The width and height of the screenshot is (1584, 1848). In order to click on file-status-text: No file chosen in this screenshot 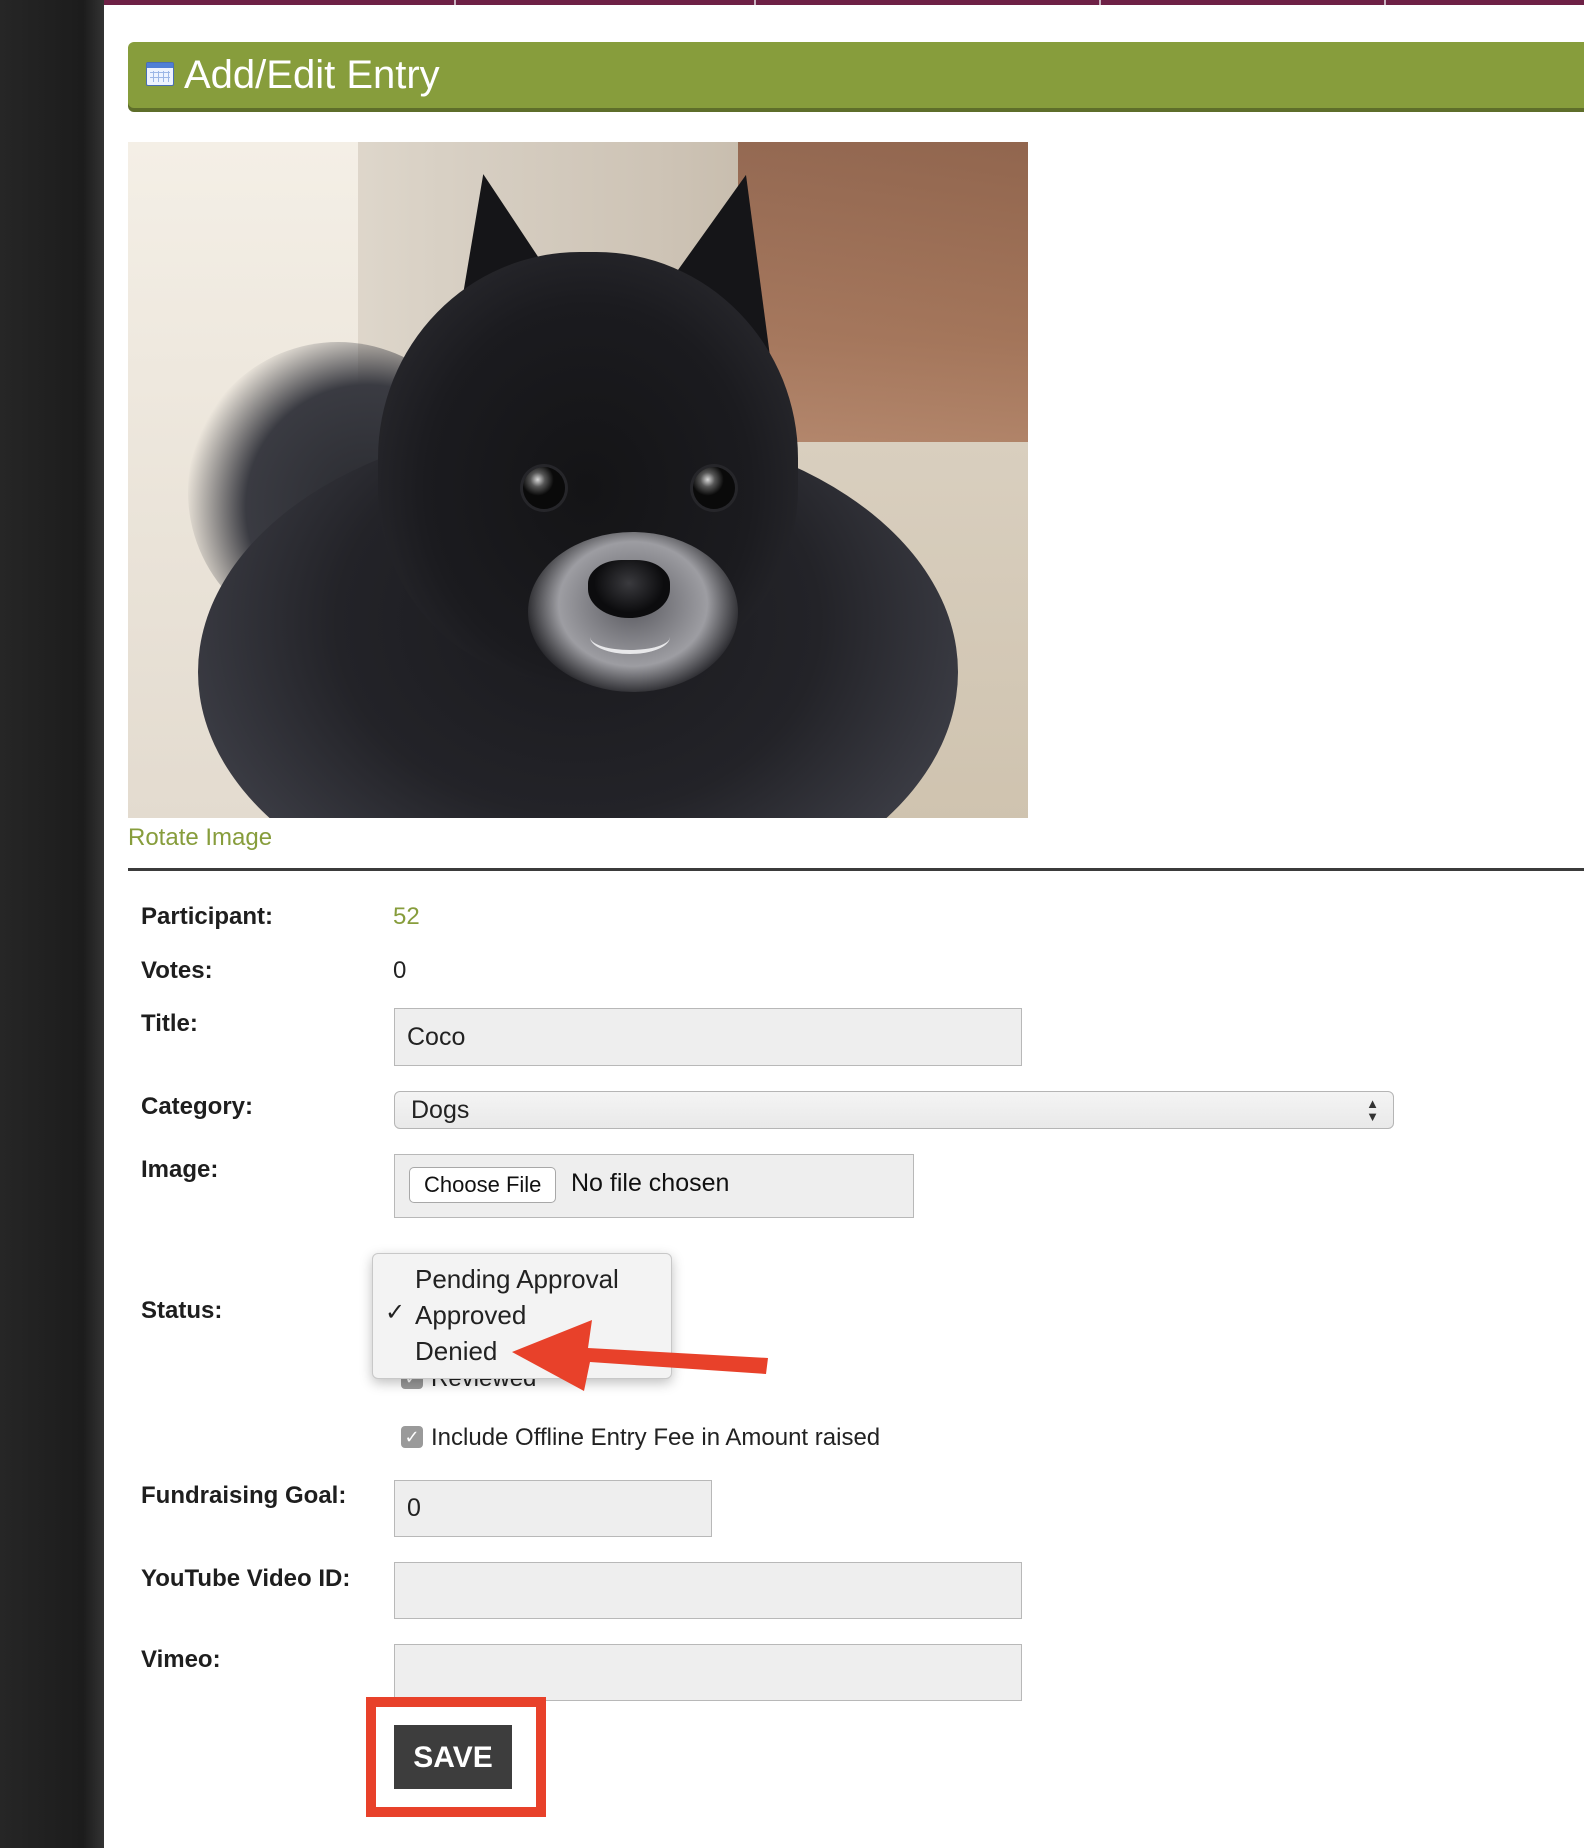, I will do `click(650, 1183)`.